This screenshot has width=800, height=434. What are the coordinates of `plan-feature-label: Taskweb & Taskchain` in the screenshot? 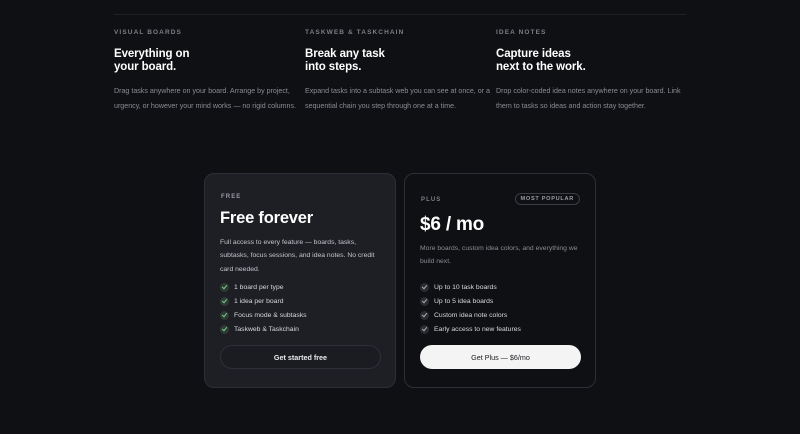 It's located at (266, 329).